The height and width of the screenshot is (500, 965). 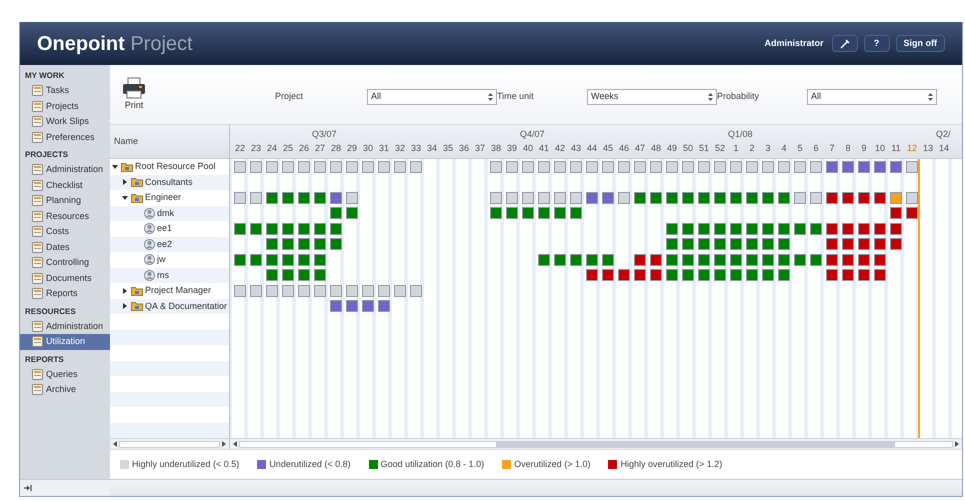 I want to click on nav-item: Tasks, so click(x=65, y=90).